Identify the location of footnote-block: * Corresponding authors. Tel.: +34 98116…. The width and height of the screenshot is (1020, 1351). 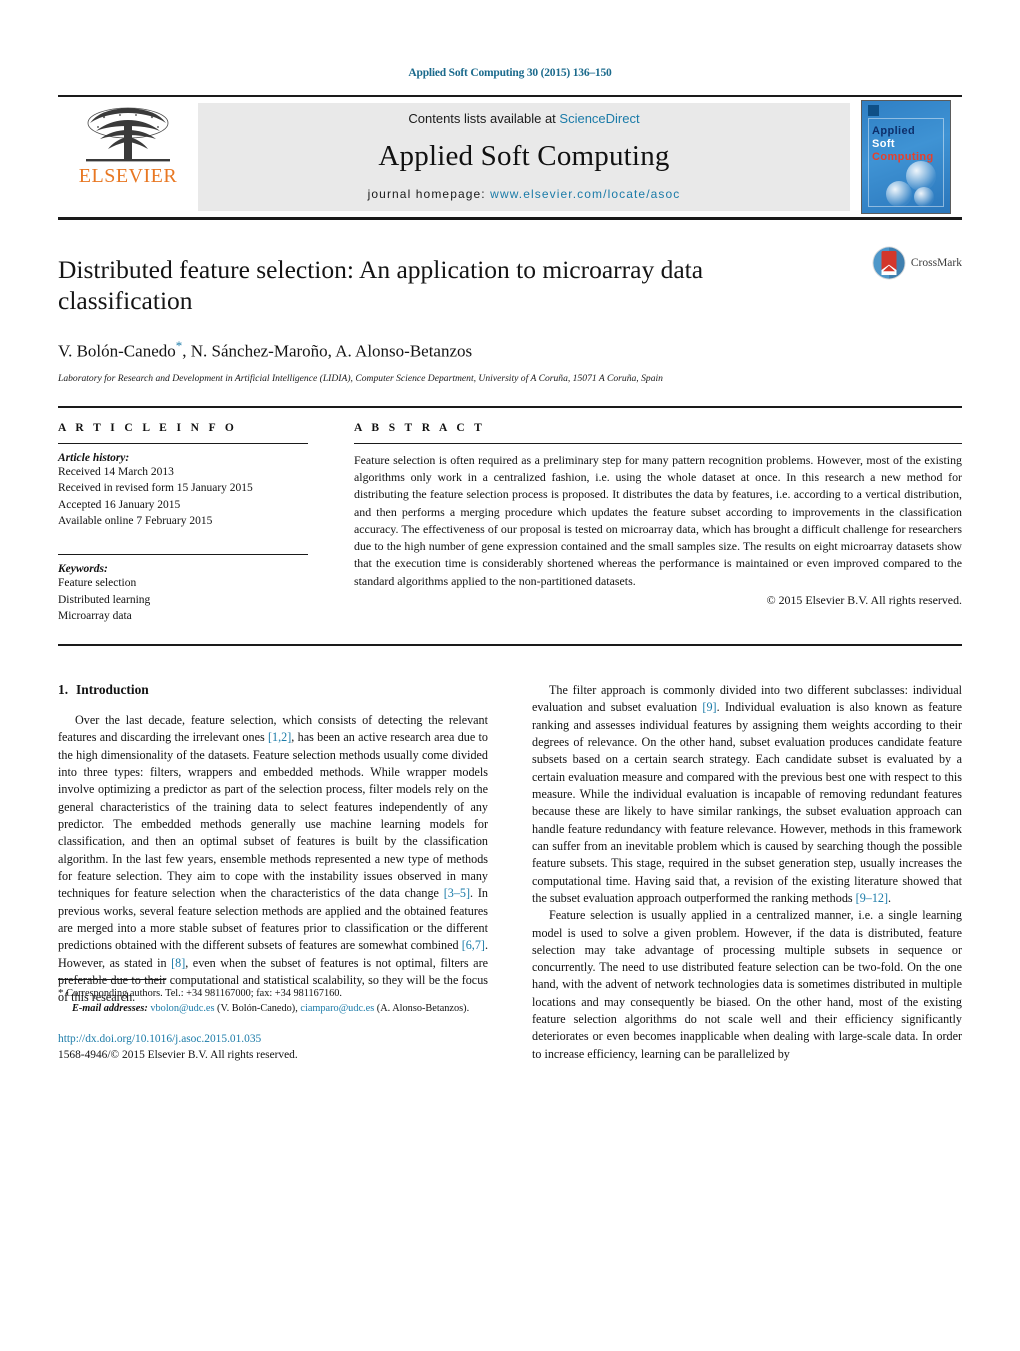
(273, 1021).